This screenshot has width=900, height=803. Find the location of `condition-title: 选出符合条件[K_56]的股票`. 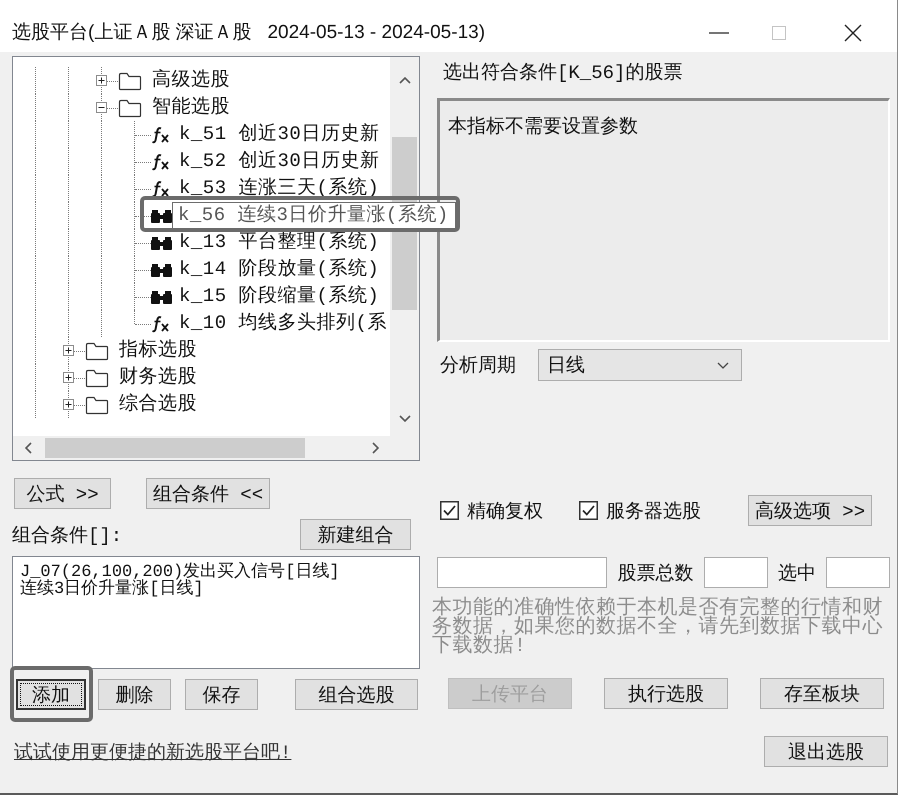

condition-title: 选出符合条件[K_56]的股票 is located at coordinates (563, 73).